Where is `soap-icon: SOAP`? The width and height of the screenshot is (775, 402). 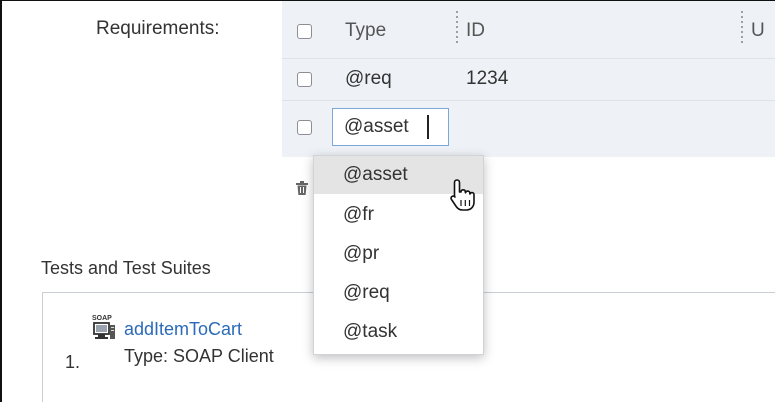 soap-icon: SOAP is located at coordinates (103, 327).